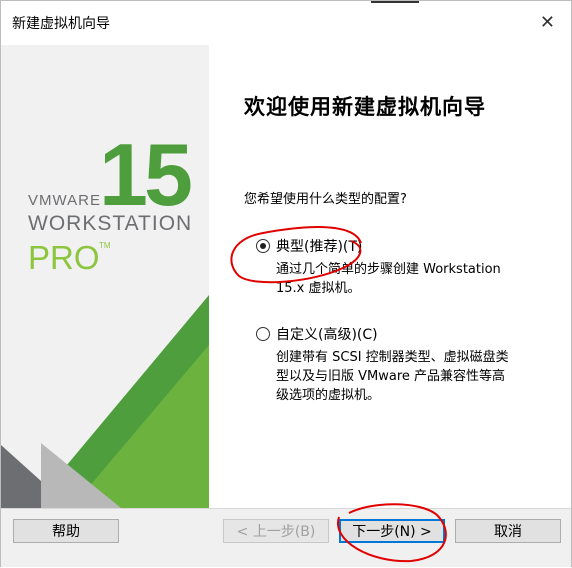 Image resolution: width=572 pixels, height=568 pixels. Describe the element at coordinates (145, 174) in the screenshot. I see `version-number: 15` at that location.